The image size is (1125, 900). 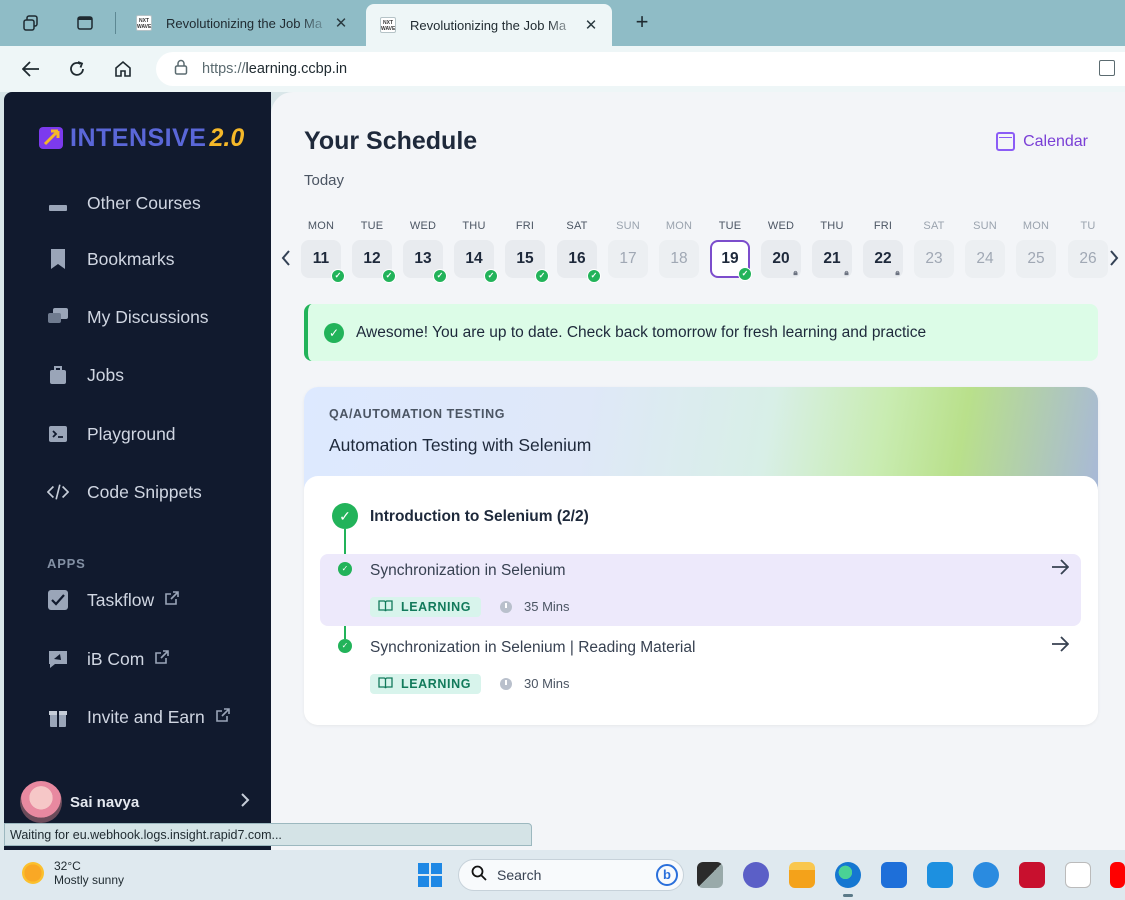 I want to click on tab-title: Revolutionizing the Job Ma, so click(x=244, y=23).